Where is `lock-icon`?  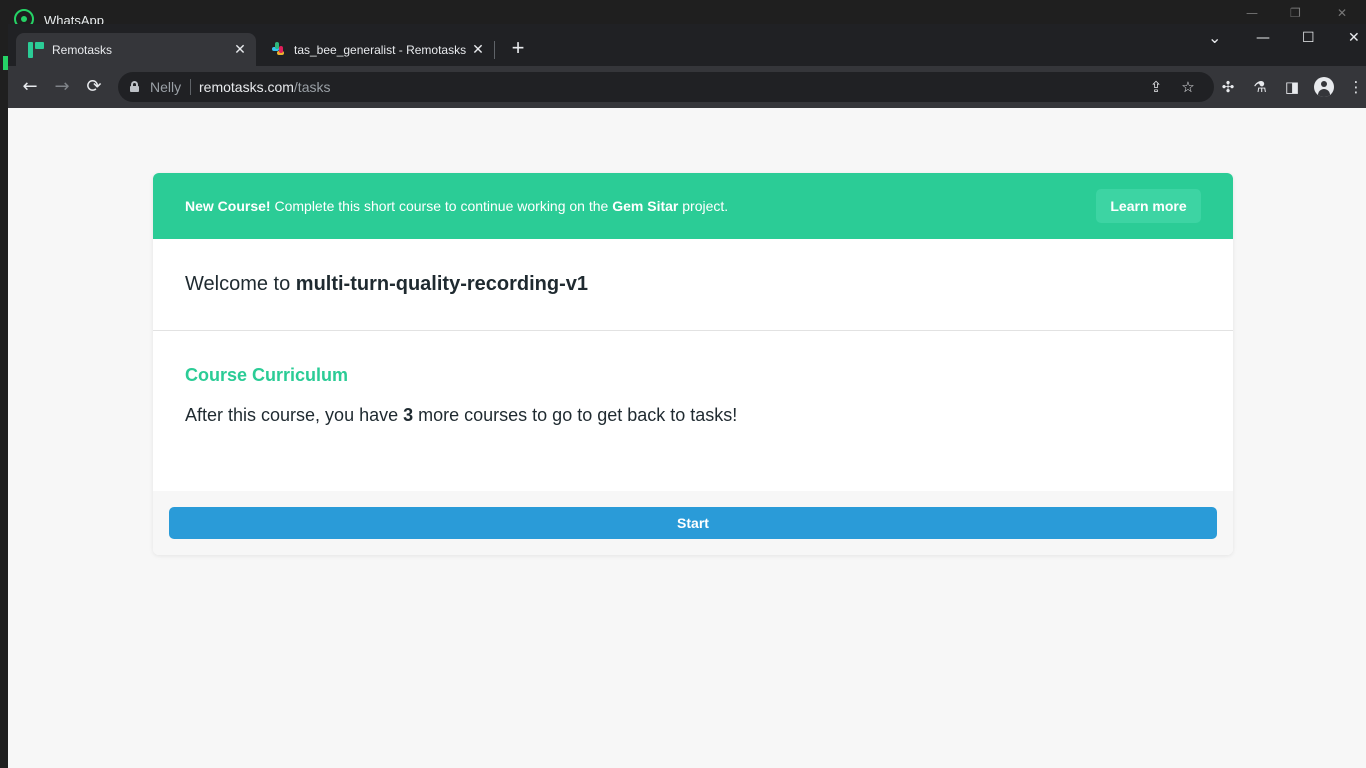 lock-icon is located at coordinates (134, 86).